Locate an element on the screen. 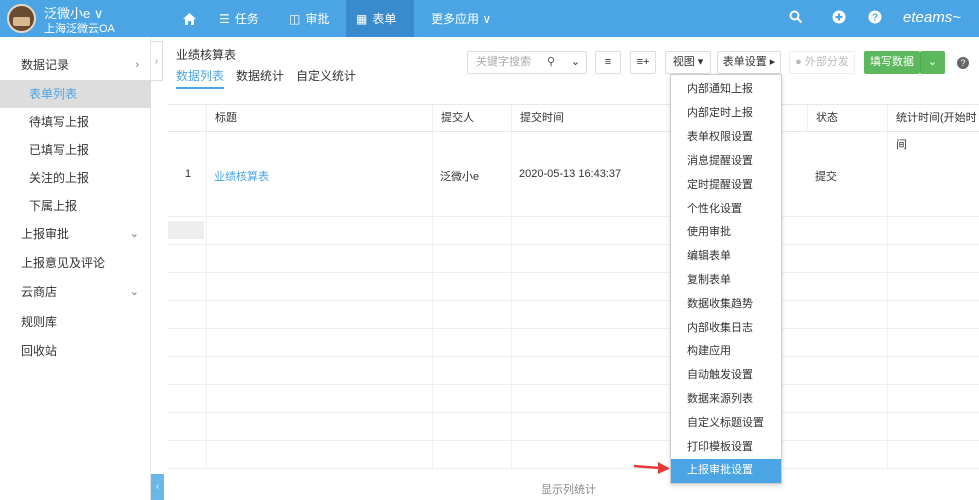 The height and width of the screenshot is (500, 979). row-submitter: 泛微小e is located at coordinates (460, 177).